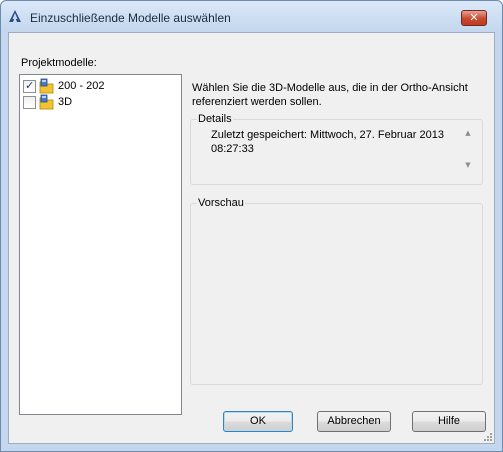 The width and height of the screenshot is (503, 452). What do you see at coordinates (65, 102) in the screenshot?
I see `tree-item-label: 3D` at bounding box center [65, 102].